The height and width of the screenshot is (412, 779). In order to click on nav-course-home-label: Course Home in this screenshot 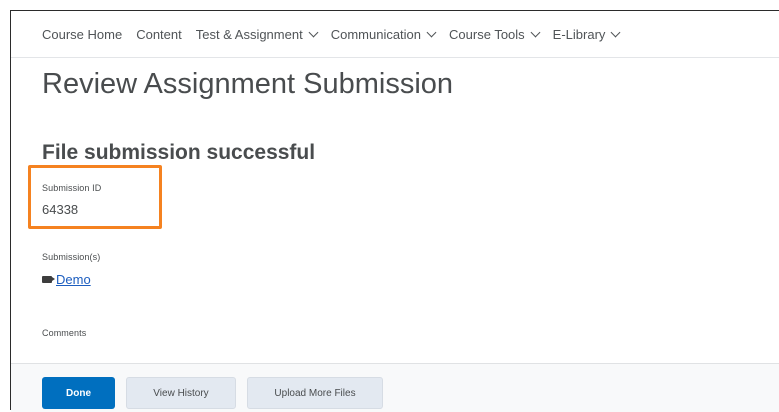, I will do `click(82, 34)`.